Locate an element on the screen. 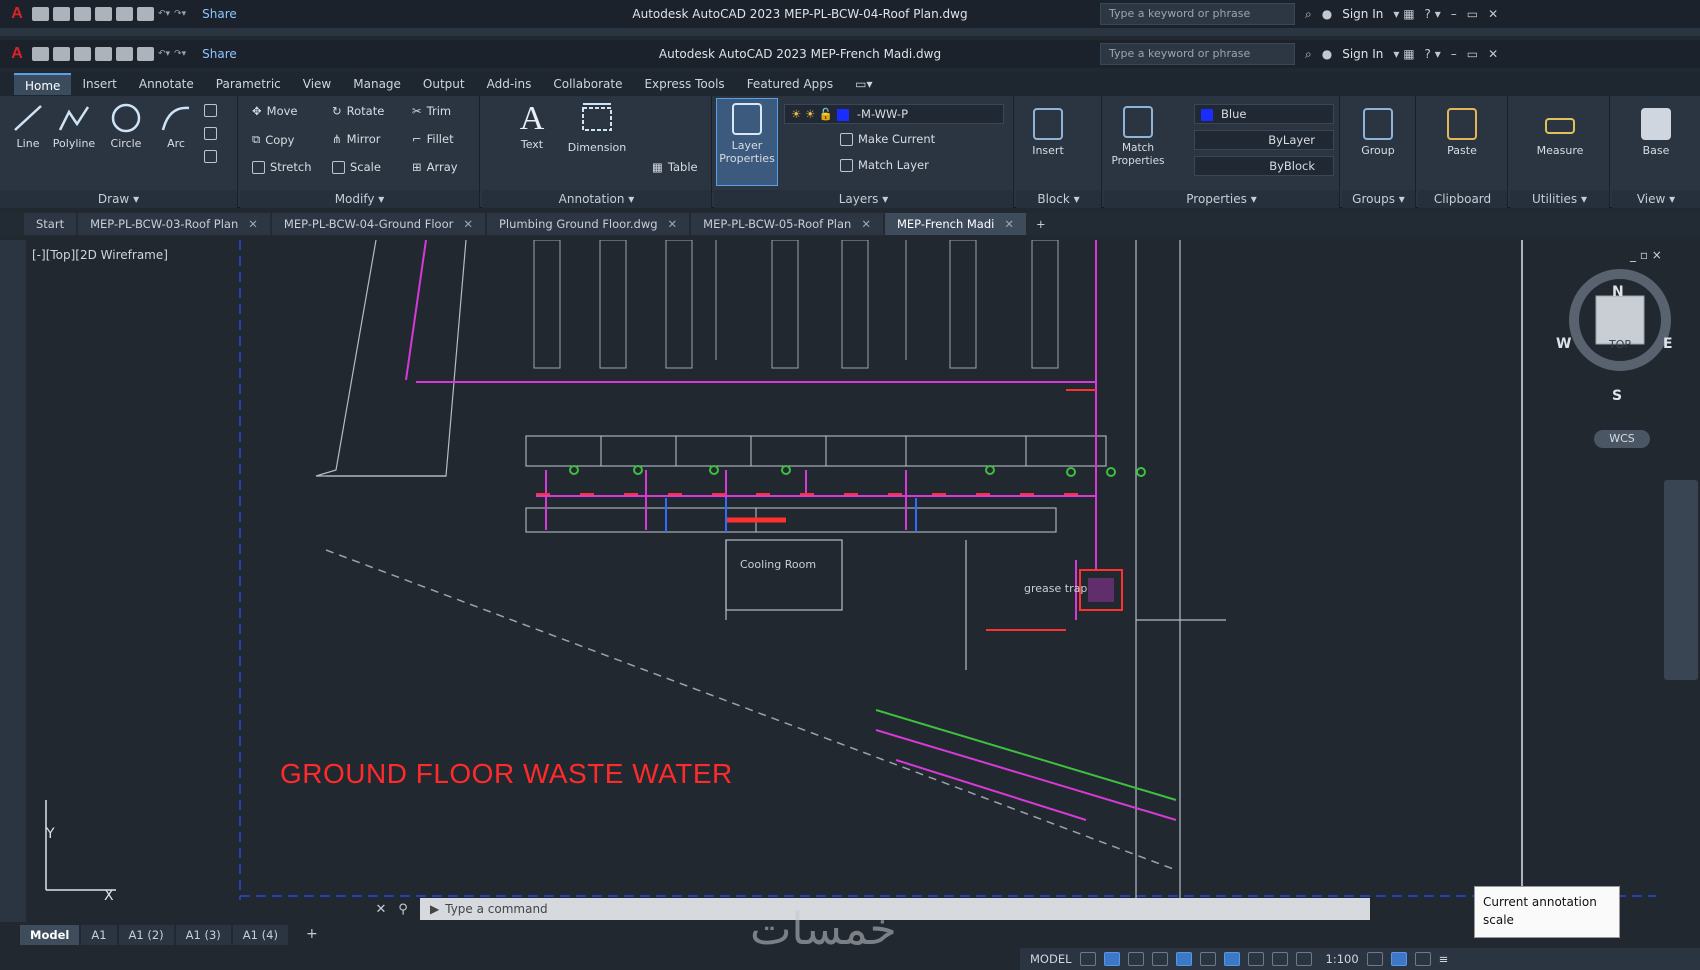 The width and height of the screenshot is (1700, 970). object-snap-icon is located at coordinates (1183, 959).